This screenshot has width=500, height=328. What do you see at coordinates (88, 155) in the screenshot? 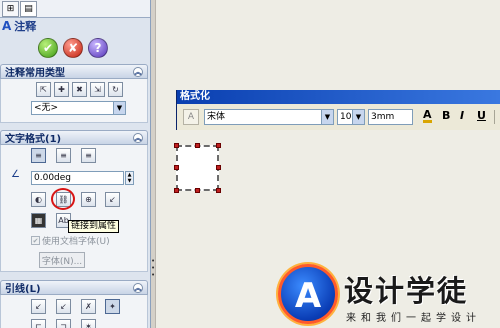
I see `align-right-icon: ≡` at bounding box center [88, 155].